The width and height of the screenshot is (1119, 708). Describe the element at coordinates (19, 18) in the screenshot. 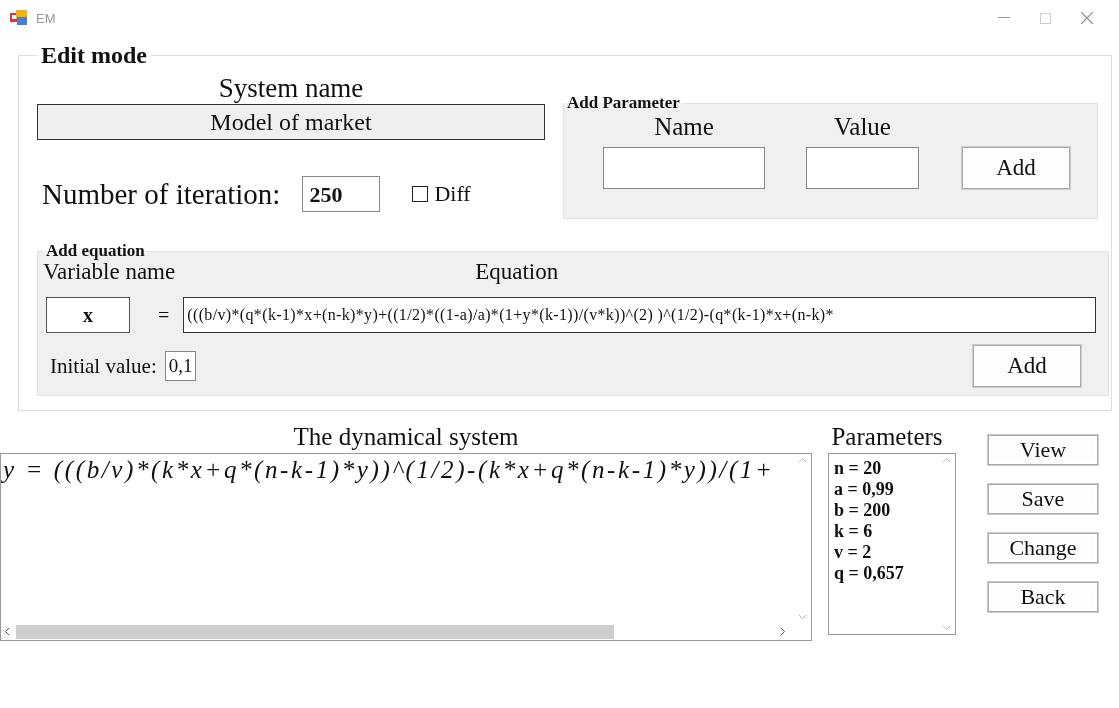

I see `app-icon` at that location.